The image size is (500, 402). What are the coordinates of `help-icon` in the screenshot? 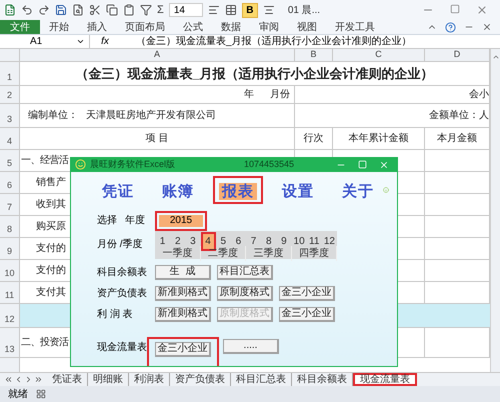 It's located at (450, 27).